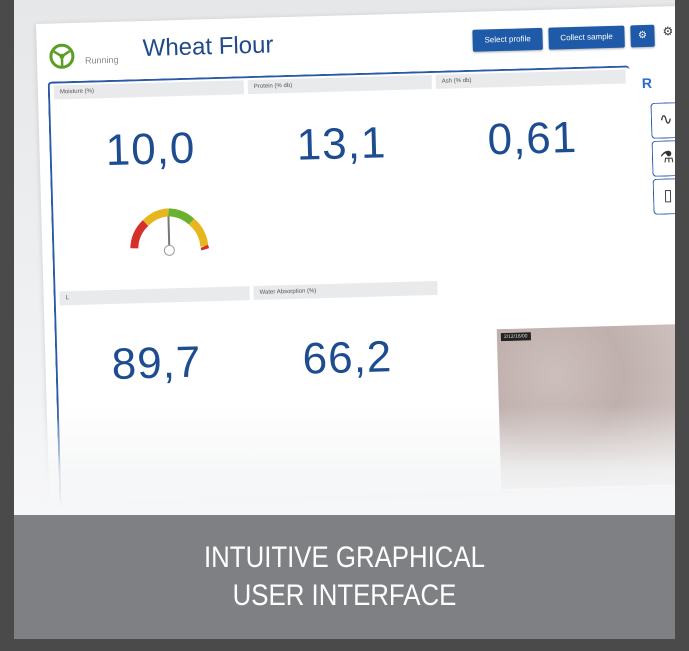 Image resolution: width=689 pixels, height=651 pixels. I want to click on flask-icon: ⚗, so click(663, 158).